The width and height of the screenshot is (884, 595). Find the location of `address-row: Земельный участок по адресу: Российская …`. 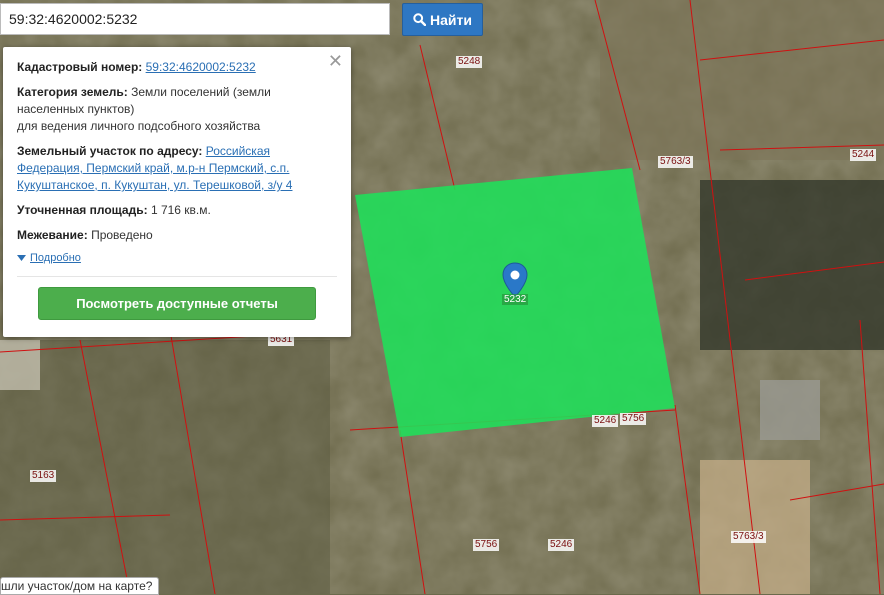

address-row: Земельный участок по адресу: Российская … is located at coordinates (177, 168).